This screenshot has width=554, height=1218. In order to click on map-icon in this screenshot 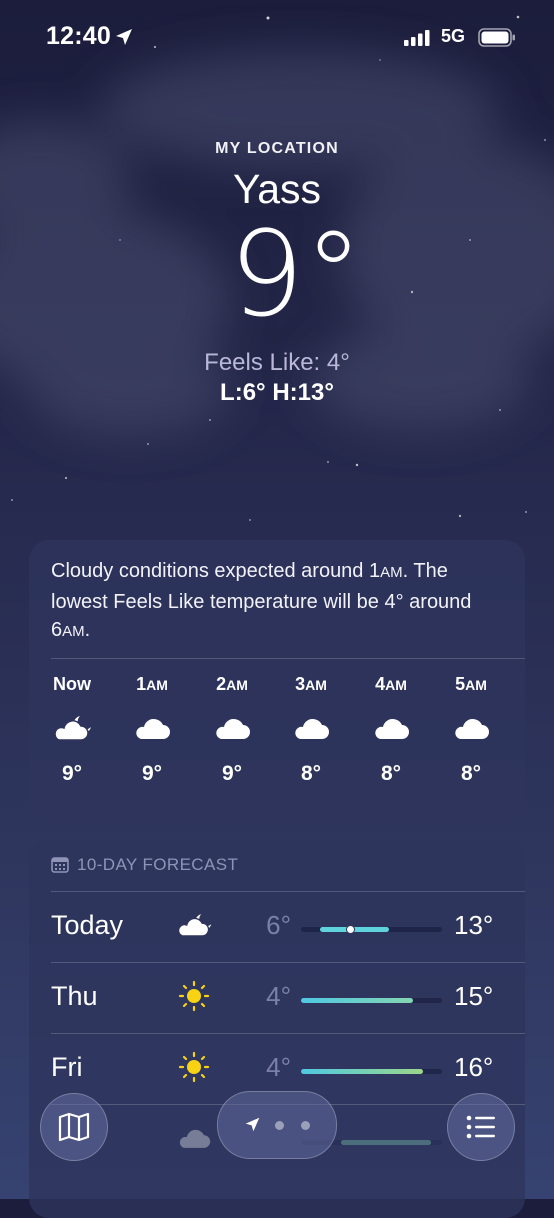, I will do `click(74, 1127)`.